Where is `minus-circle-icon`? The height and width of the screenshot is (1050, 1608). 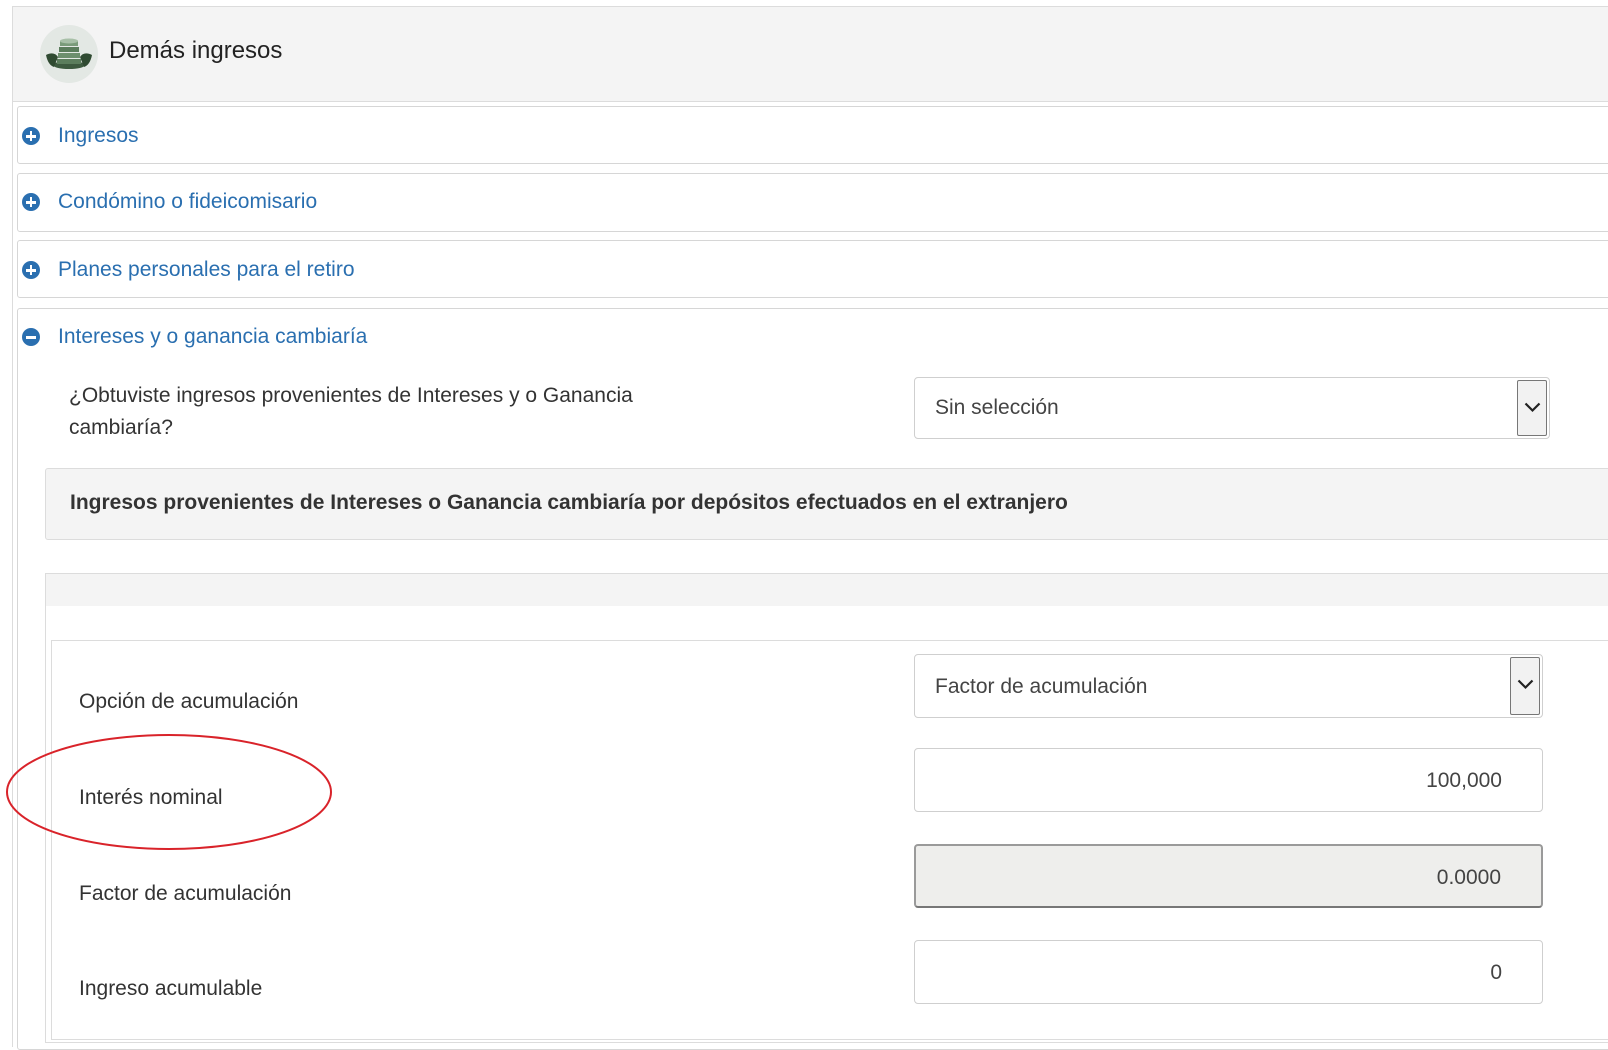
minus-circle-icon is located at coordinates (31, 337).